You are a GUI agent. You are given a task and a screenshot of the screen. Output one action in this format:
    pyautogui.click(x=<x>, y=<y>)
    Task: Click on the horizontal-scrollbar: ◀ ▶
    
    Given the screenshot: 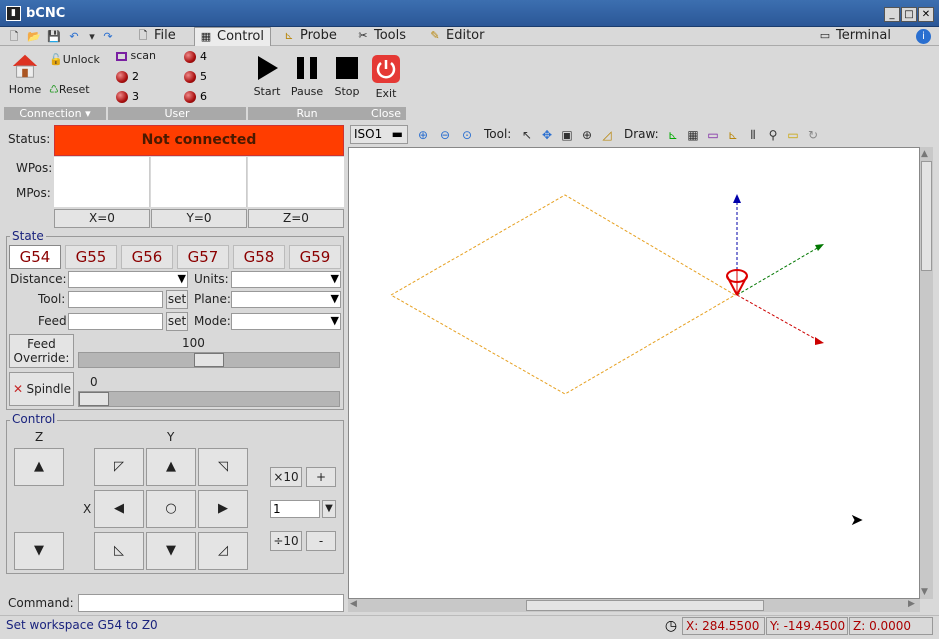 What is the action you would take?
    pyautogui.click(x=634, y=605)
    